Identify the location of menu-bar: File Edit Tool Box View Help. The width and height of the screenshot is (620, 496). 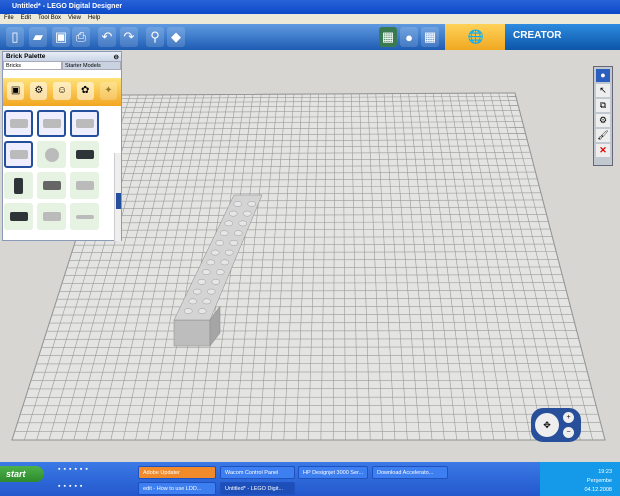
(310, 19).